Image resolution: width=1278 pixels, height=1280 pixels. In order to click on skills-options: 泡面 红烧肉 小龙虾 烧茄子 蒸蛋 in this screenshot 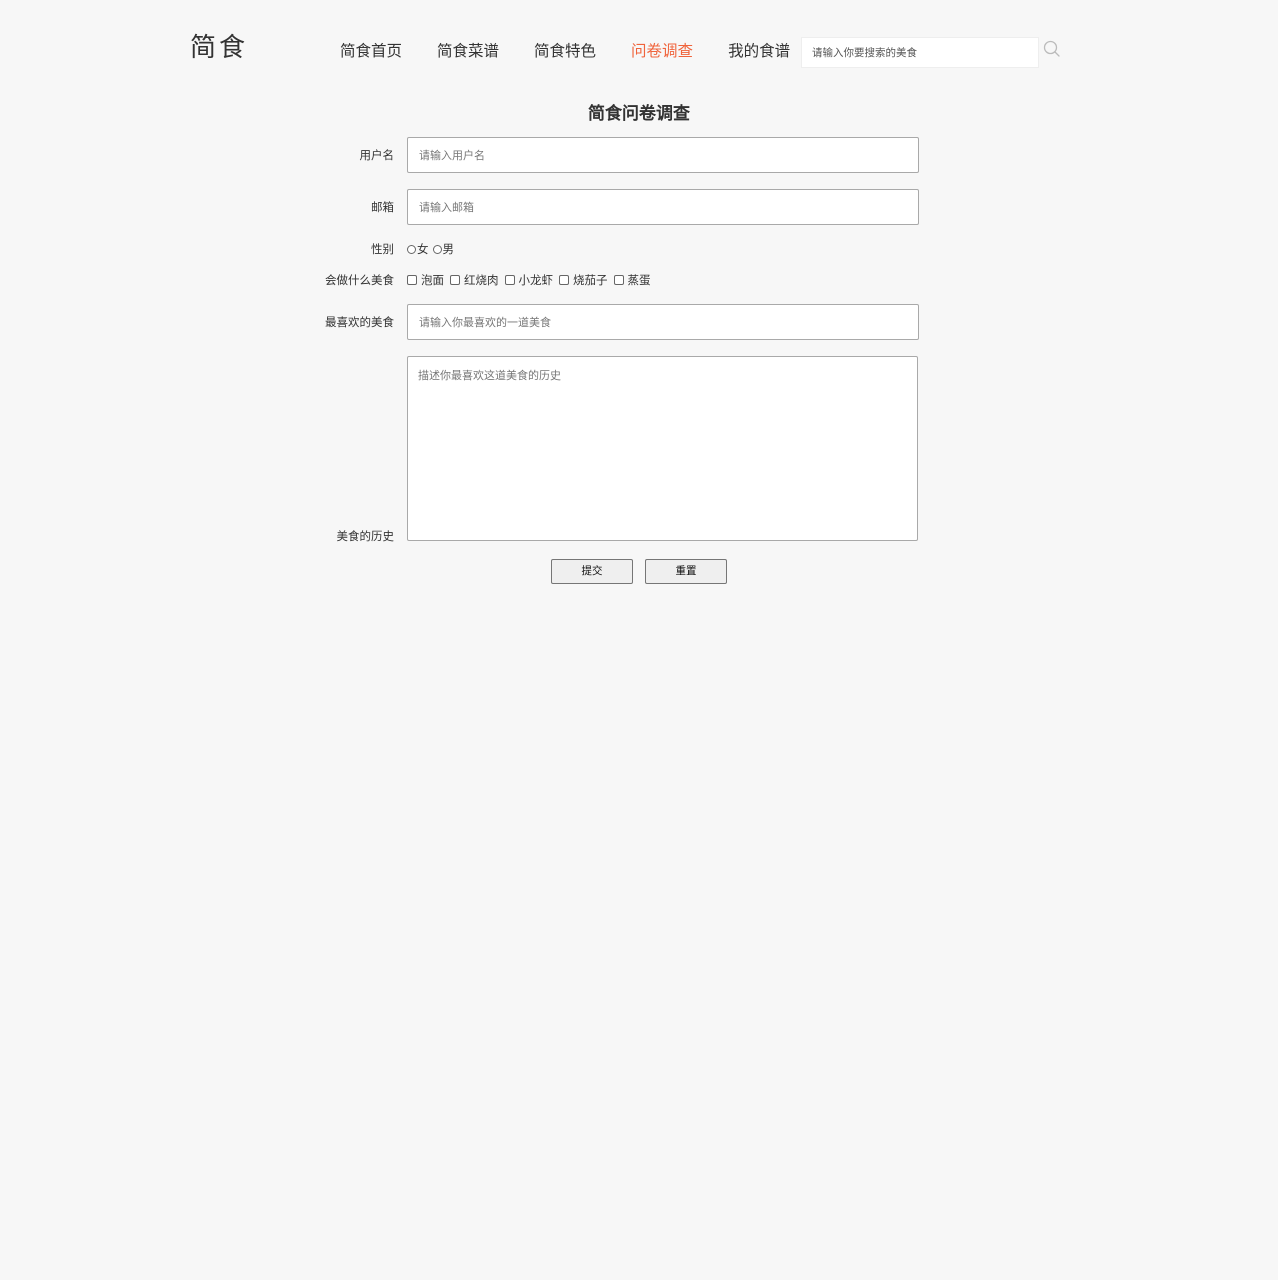, I will do `click(529, 280)`.